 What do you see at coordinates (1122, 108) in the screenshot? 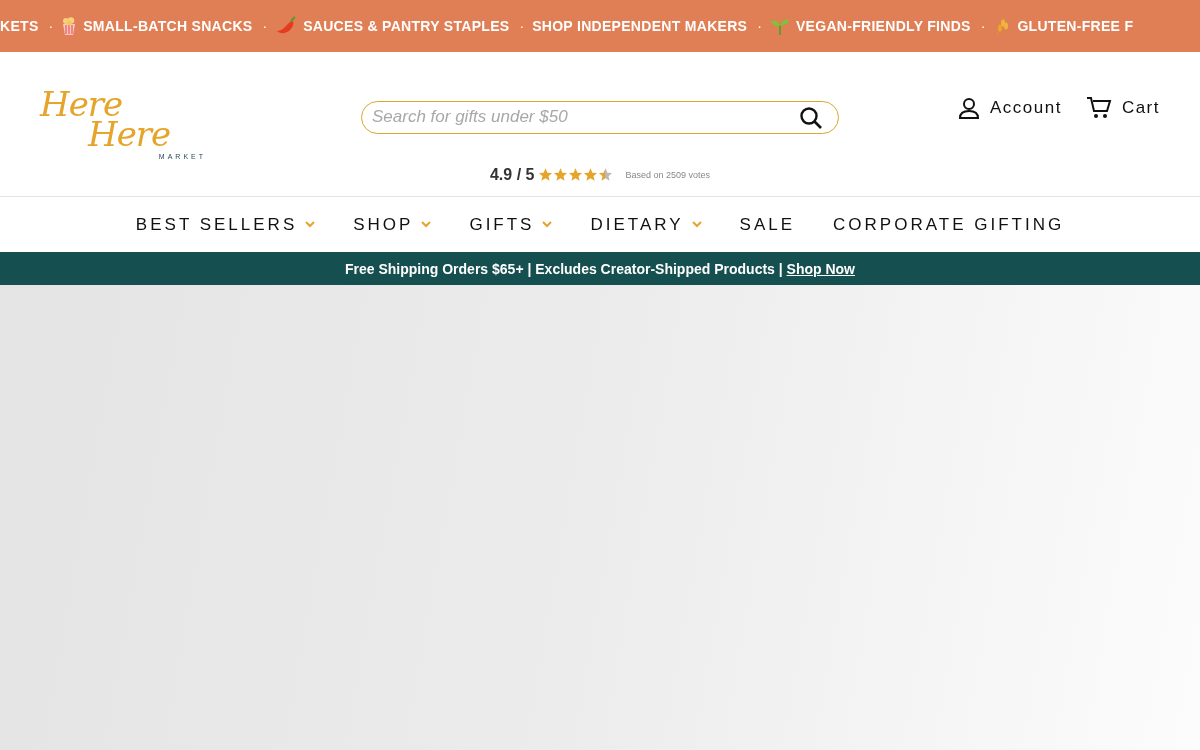
I see `cart-link: Cart` at bounding box center [1122, 108].